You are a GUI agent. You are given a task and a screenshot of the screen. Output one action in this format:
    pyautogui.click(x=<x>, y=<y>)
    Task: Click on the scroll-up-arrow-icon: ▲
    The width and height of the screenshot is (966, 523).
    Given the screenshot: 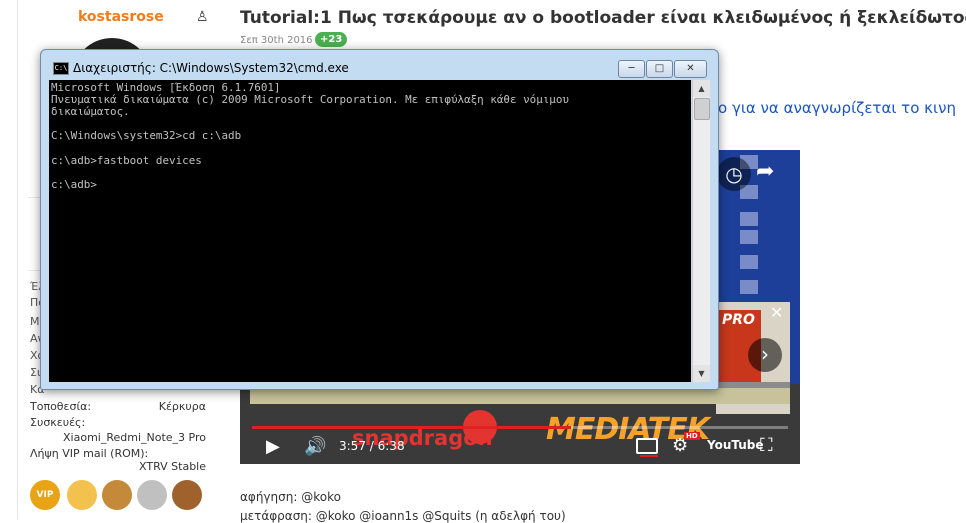 What is the action you would take?
    pyautogui.click(x=701, y=88)
    